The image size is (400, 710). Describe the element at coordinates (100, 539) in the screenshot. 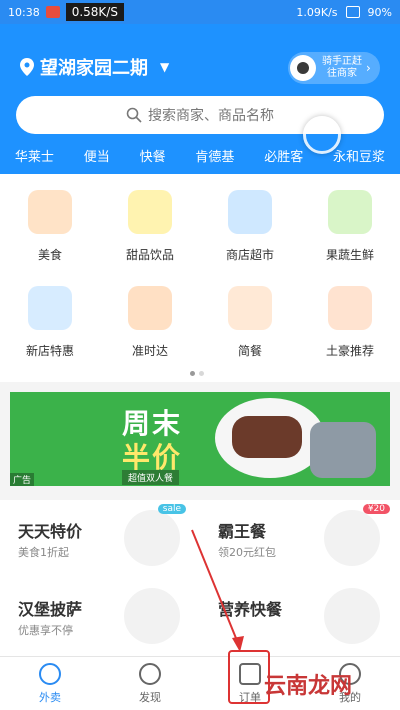

I see `promo-daily-deals: 天天特价 美食1折起 sale` at that location.